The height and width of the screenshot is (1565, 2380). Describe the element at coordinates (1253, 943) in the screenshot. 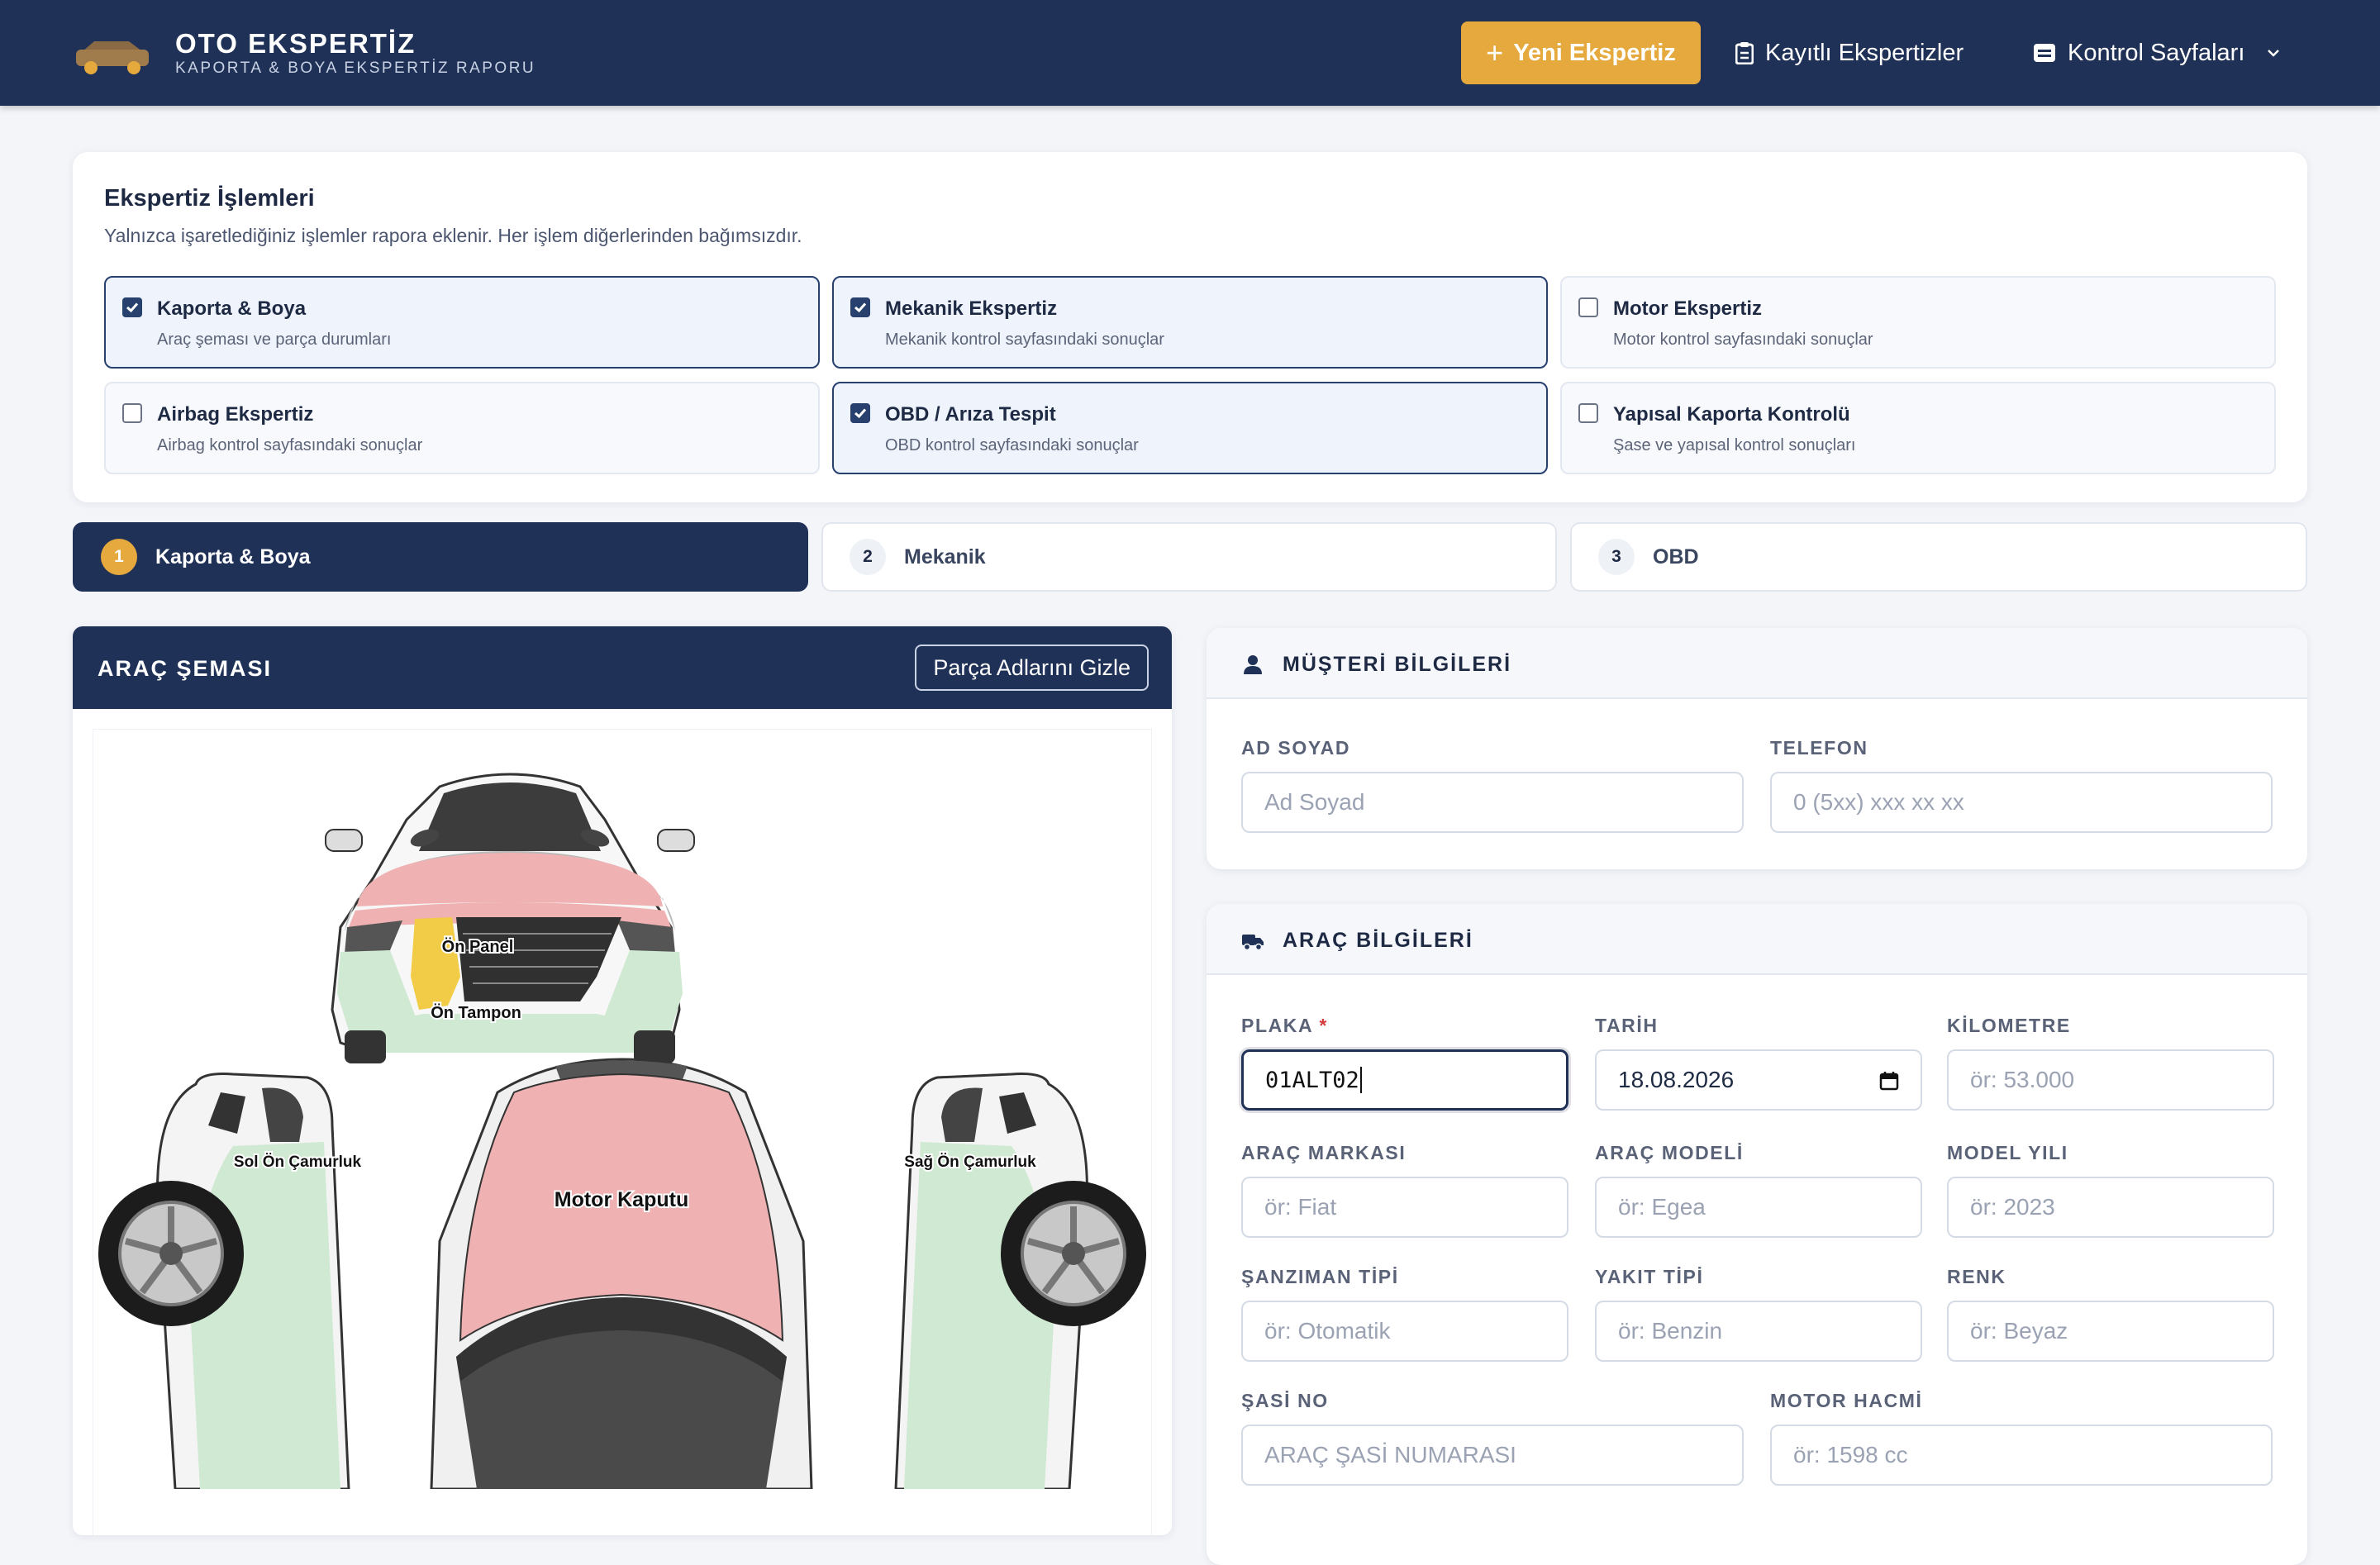

I see `truck-icon` at that location.